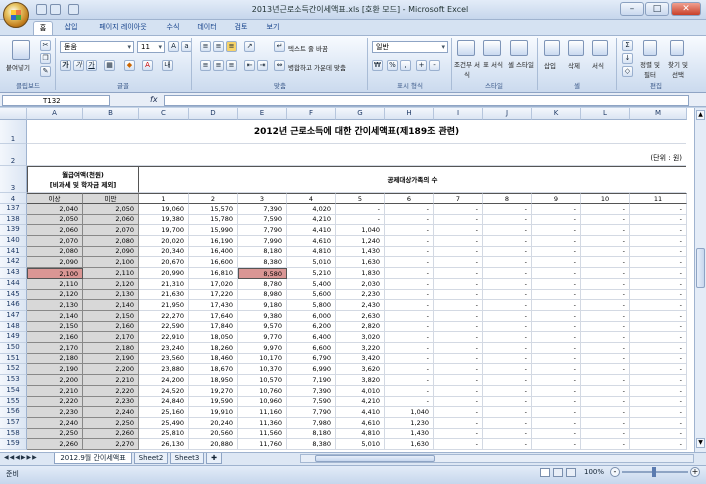 The height and width of the screenshot is (484, 706). What do you see at coordinates (678, 69) in the screenshot?
I see `find-select-button: 찾기 및 선택` at bounding box center [678, 69].